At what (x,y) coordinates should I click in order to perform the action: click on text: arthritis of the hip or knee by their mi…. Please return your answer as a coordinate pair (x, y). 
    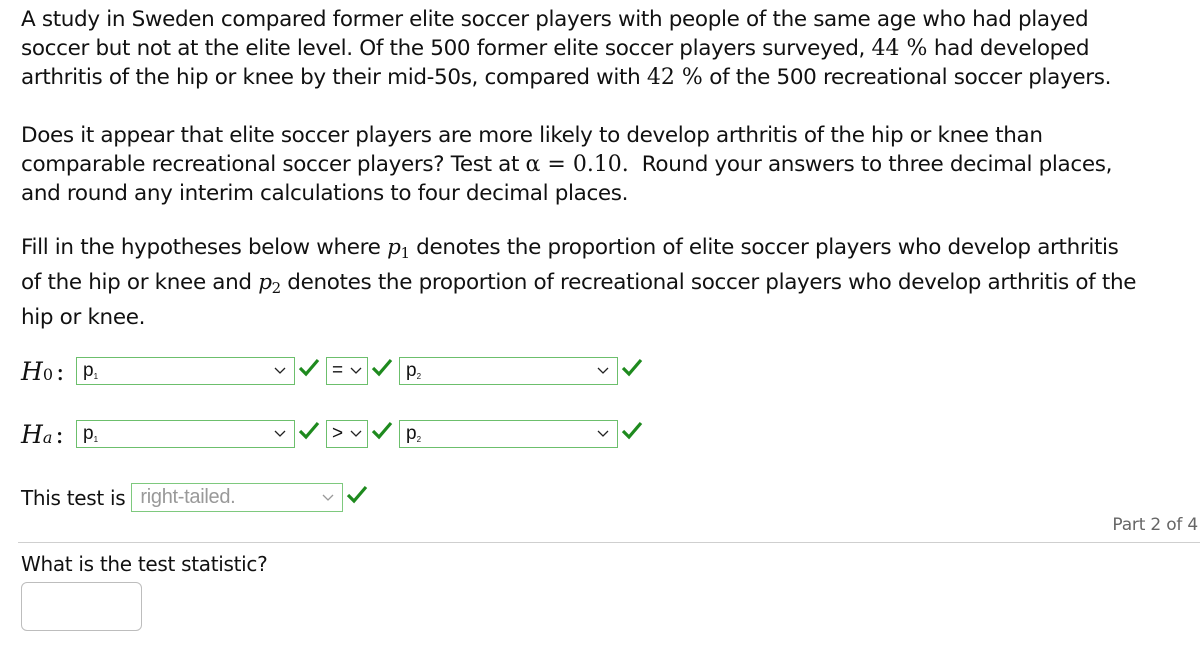
    Looking at the image, I should click on (334, 77).